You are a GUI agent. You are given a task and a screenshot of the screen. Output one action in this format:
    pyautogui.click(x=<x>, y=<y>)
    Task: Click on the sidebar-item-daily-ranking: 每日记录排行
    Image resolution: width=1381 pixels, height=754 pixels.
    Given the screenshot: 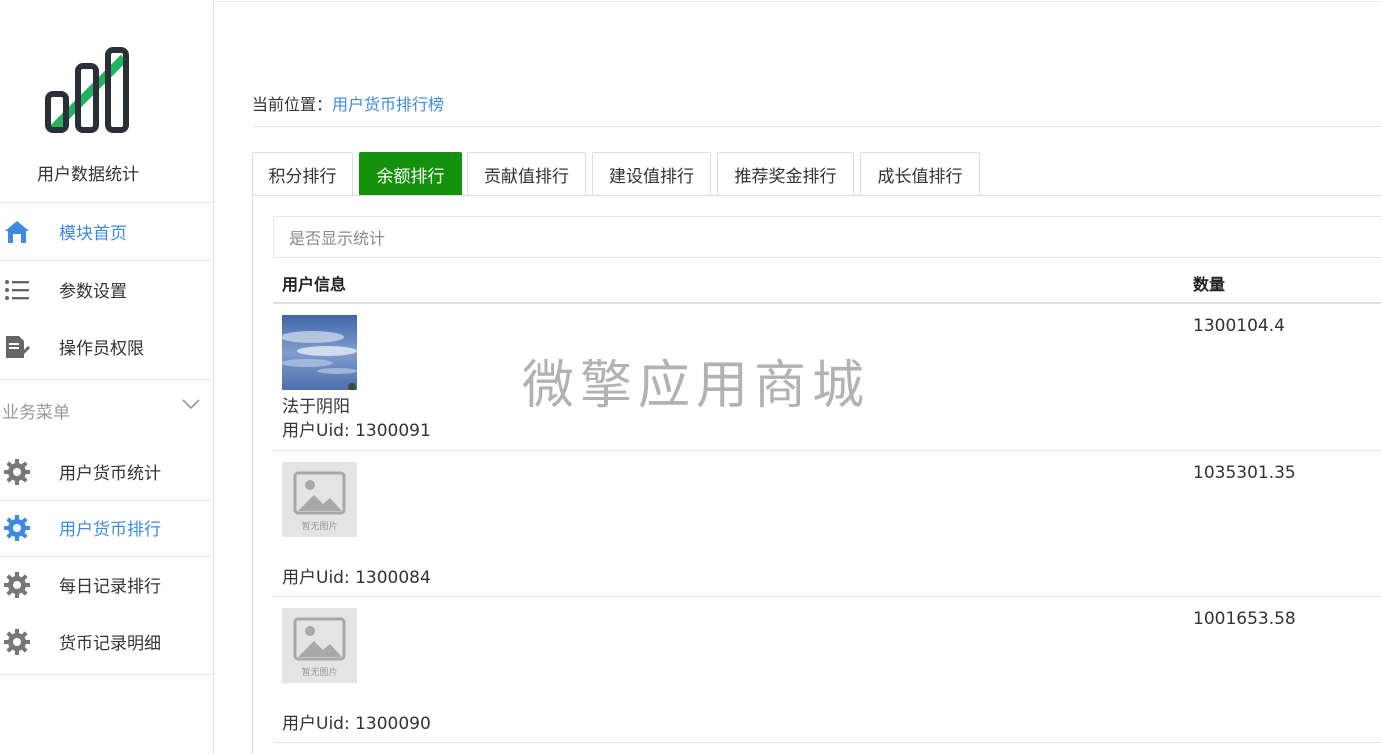 What is the action you would take?
    pyautogui.click(x=106, y=584)
    